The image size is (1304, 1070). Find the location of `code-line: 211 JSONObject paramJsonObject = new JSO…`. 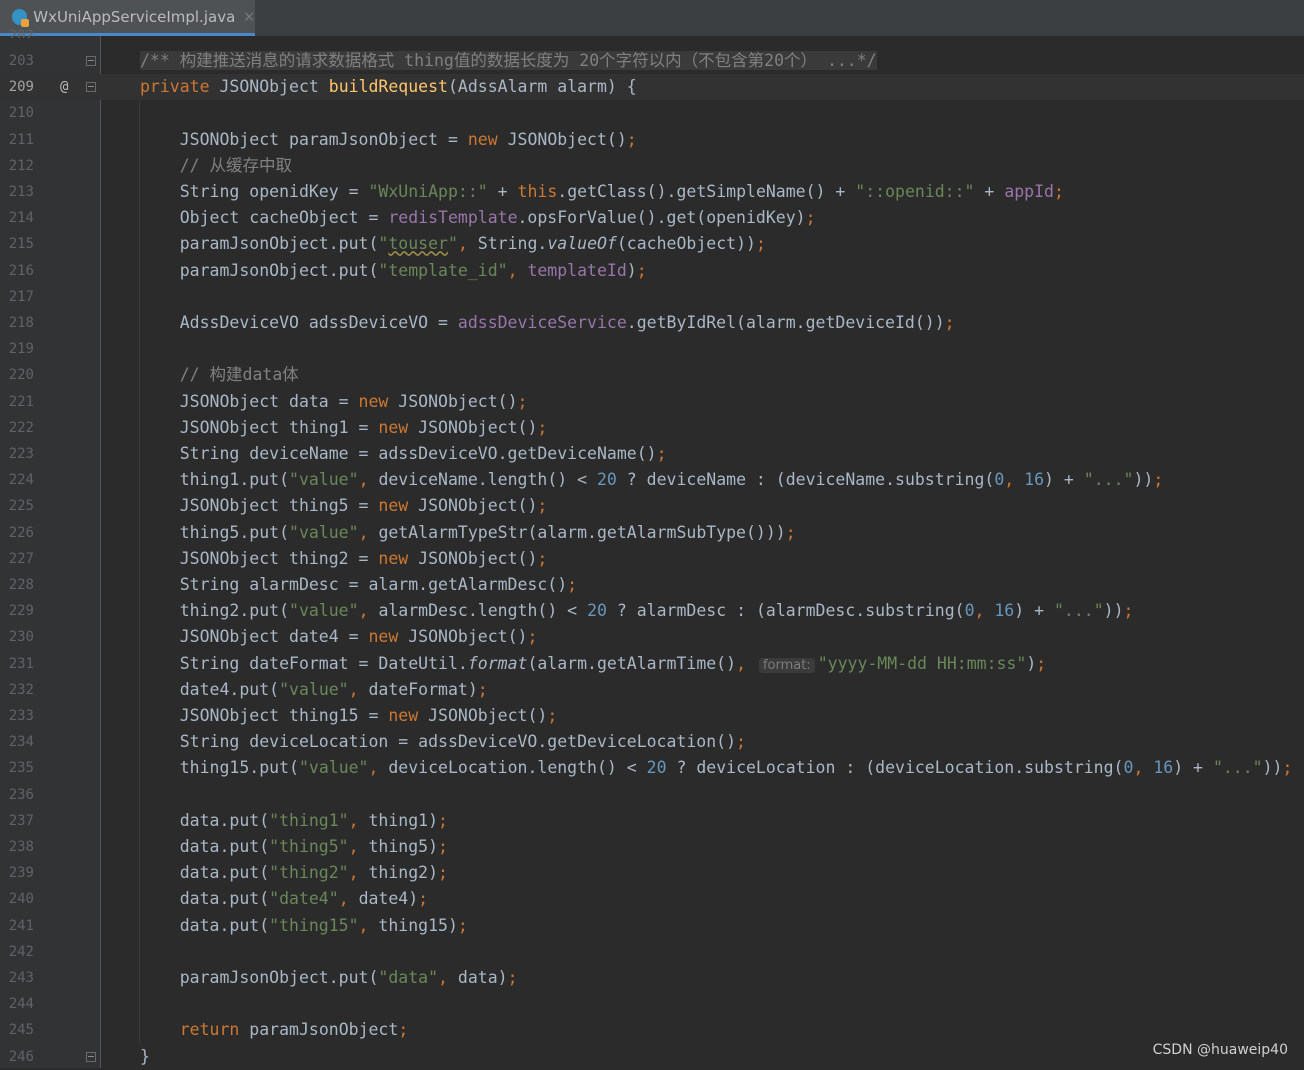

code-line: 211 JSONObject paramJsonObject = new JSO… is located at coordinates (652, 140).